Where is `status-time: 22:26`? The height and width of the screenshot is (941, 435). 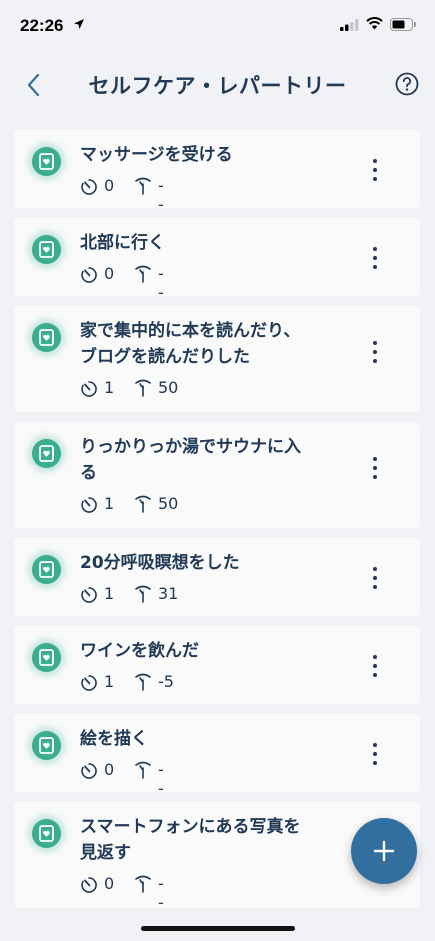
status-time: 22:26 is located at coordinates (42, 25).